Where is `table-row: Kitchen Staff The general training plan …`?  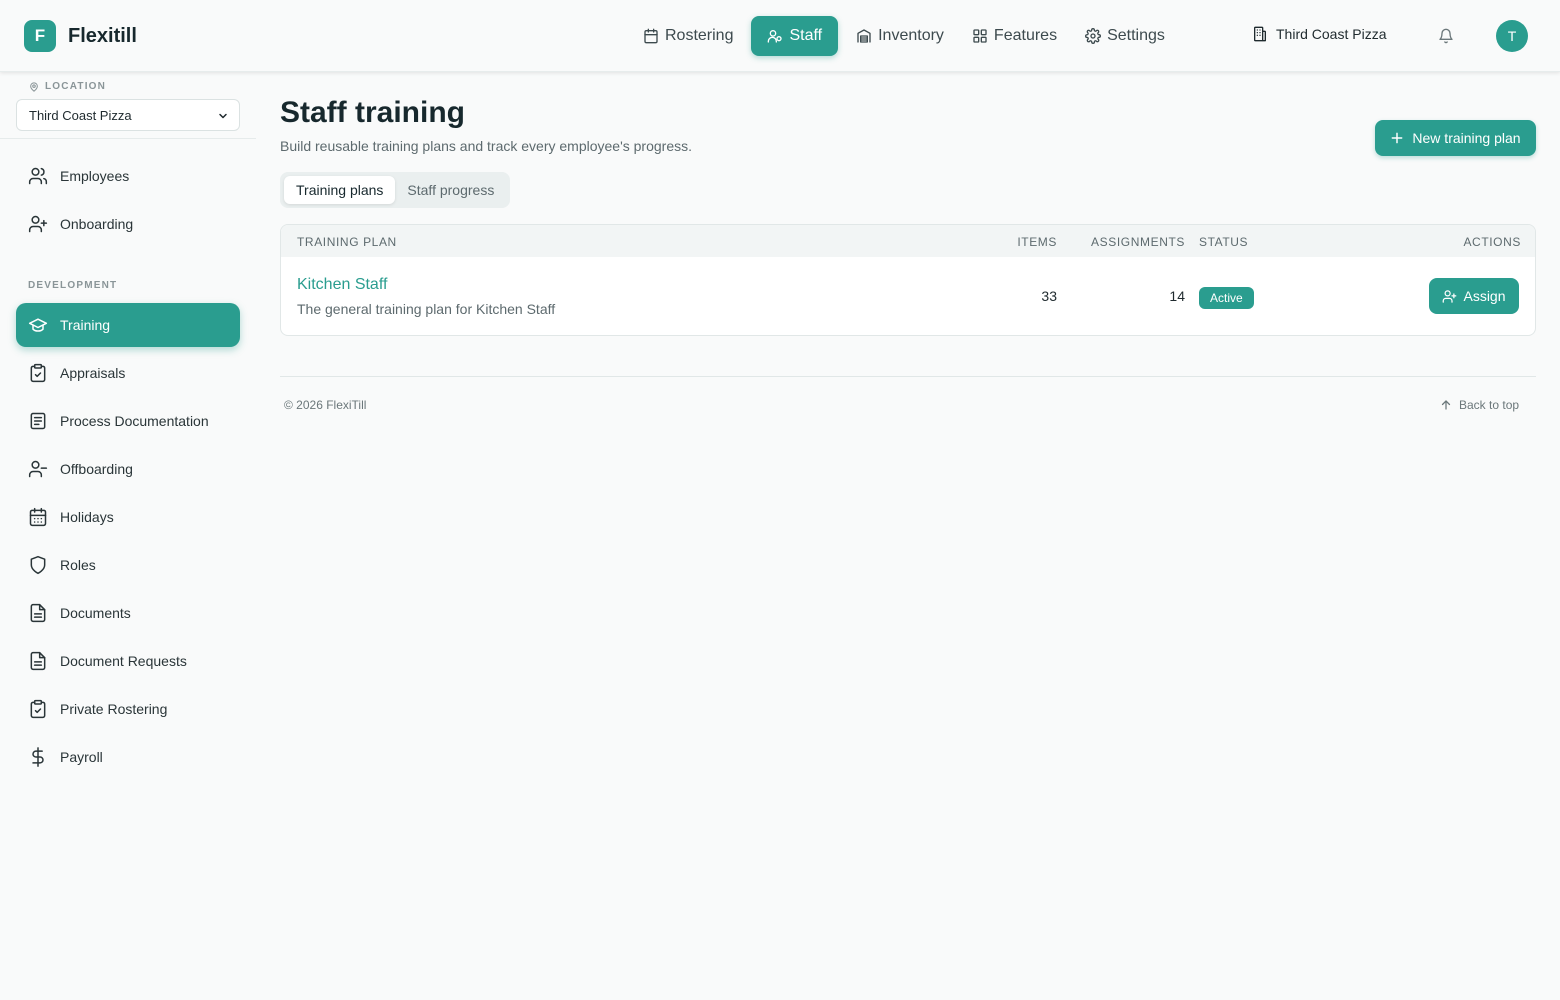 table-row: Kitchen Staff The general training plan … is located at coordinates (908, 296).